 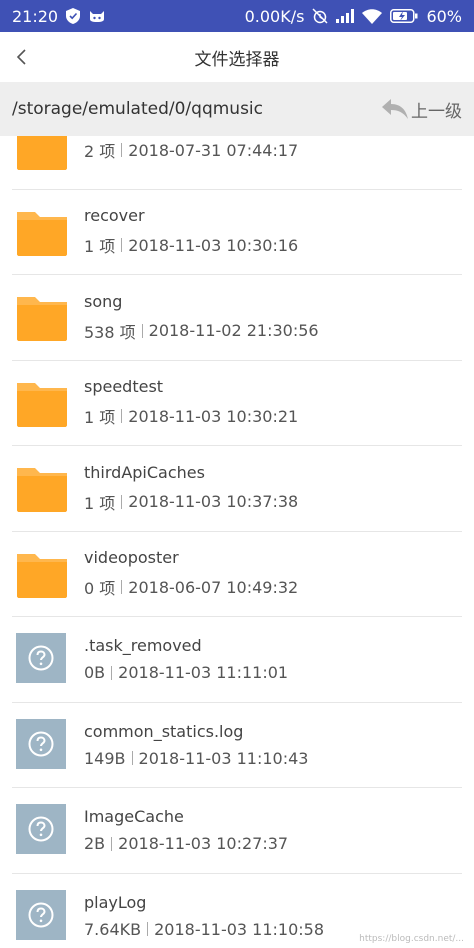 What do you see at coordinates (274, 16) in the screenshot?
I see `network-speed: 0.00K/s` at bounding box center [274, 16].